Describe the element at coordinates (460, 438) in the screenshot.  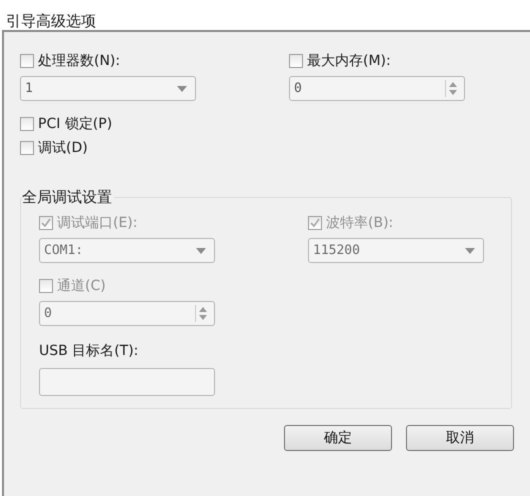
I see `dialog-button: 取消` at that location.